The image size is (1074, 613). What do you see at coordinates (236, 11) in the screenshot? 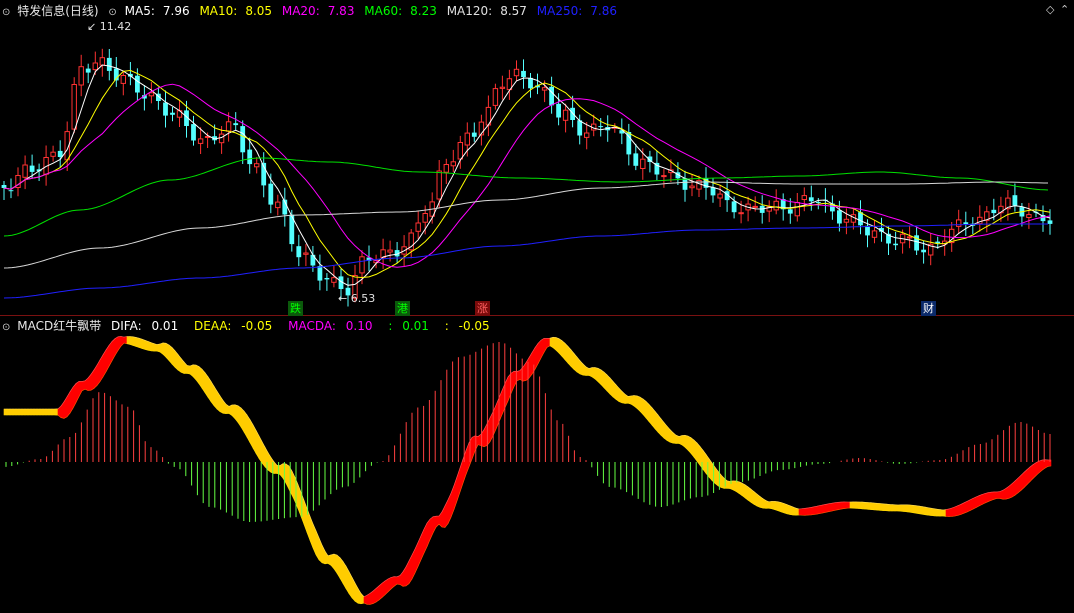
I see `ma10-label: MA10: 8.05` at bounding box center [236, 11].